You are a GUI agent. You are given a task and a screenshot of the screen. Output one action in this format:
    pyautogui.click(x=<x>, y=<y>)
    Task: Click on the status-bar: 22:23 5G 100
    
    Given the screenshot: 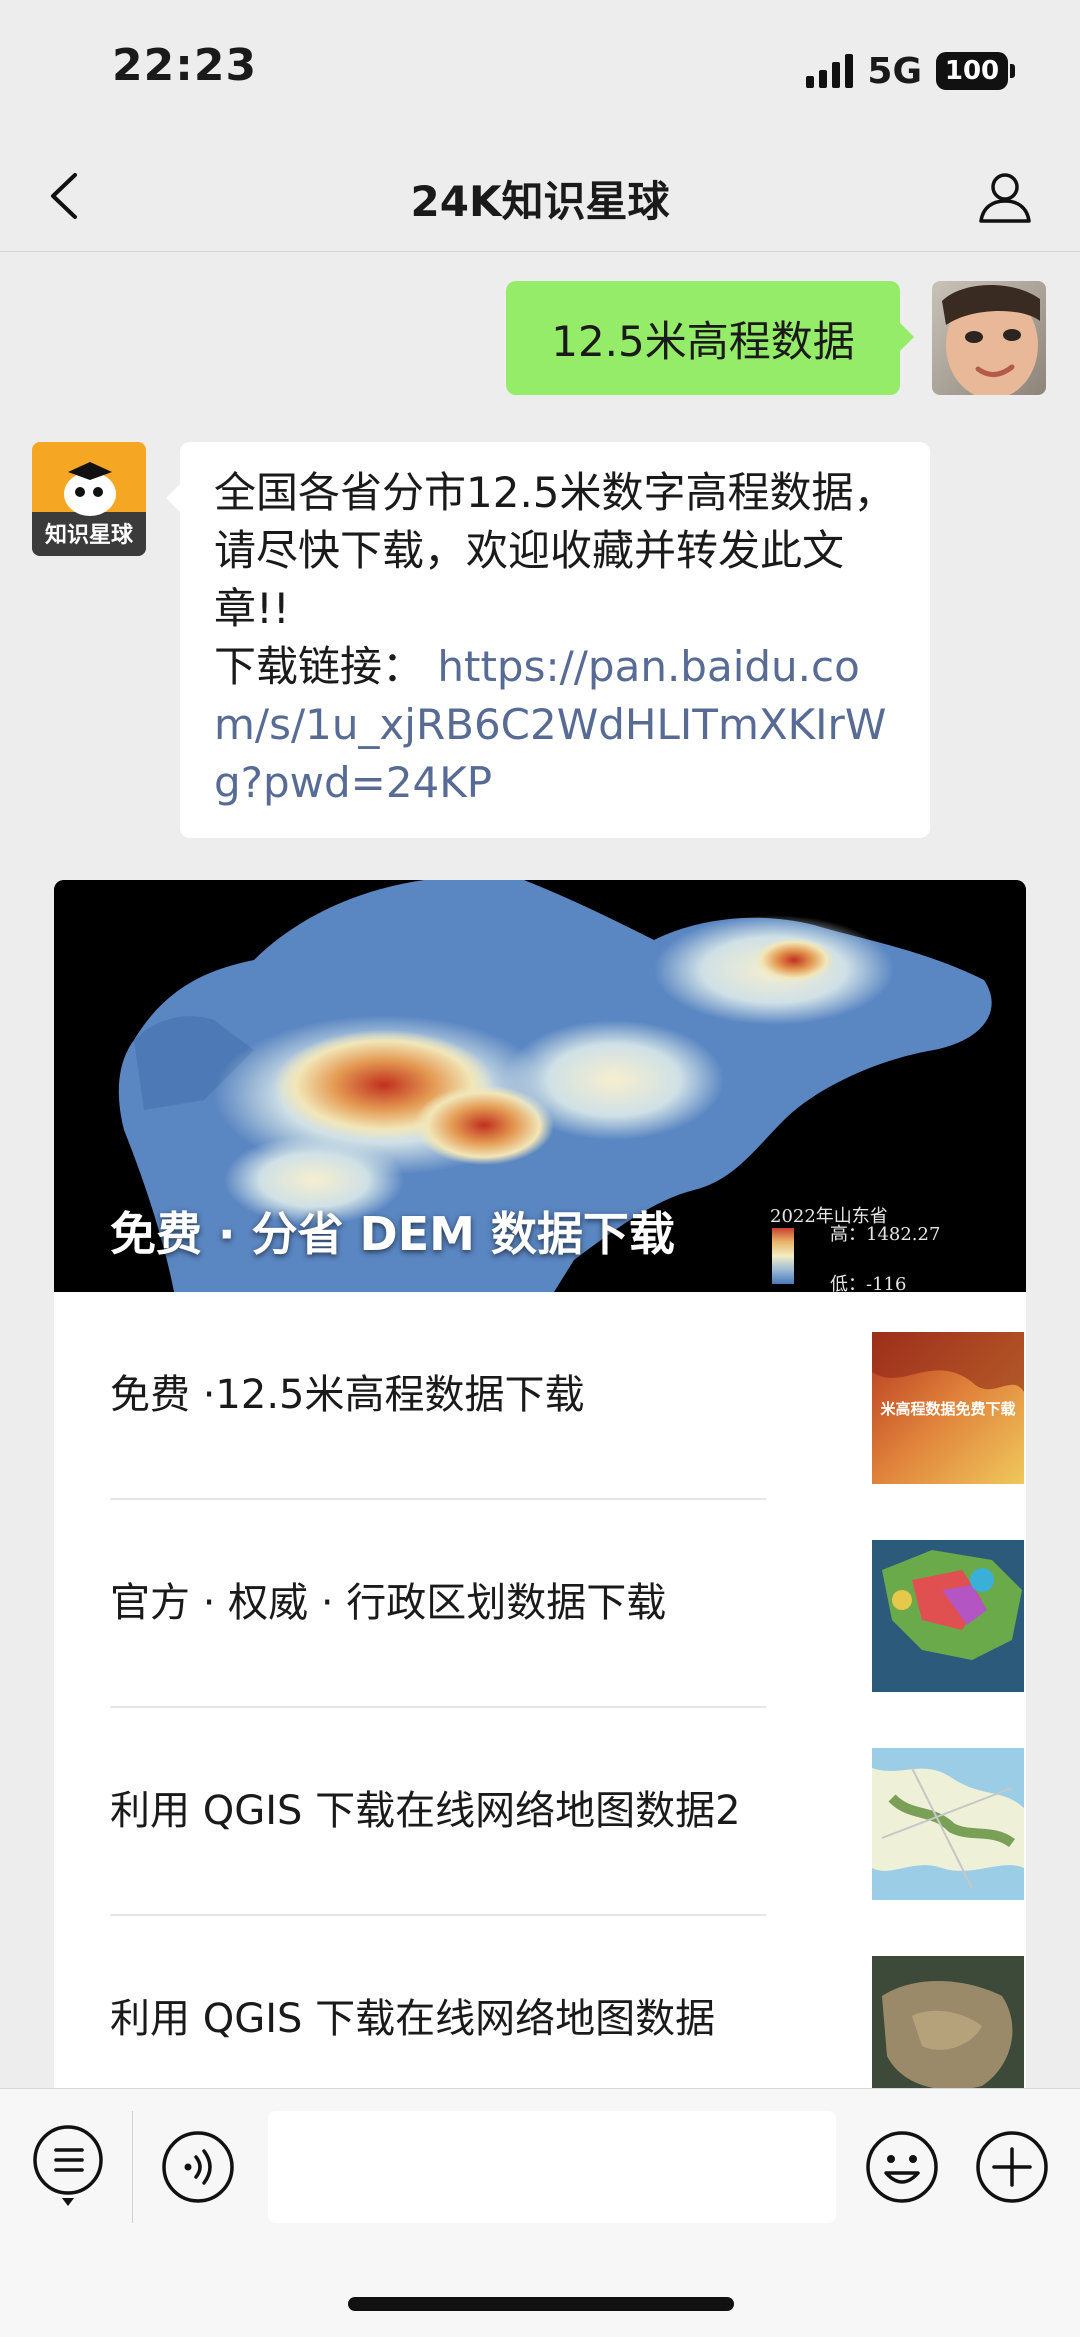 What is the action you would take?
    pyautogui.click(x=540, y=70)
    